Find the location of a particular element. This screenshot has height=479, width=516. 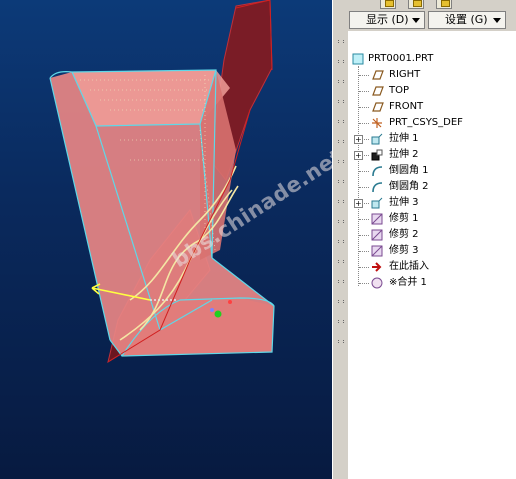

tree-item-label: 倒圆角 2 is located at coordinates (409, 186).